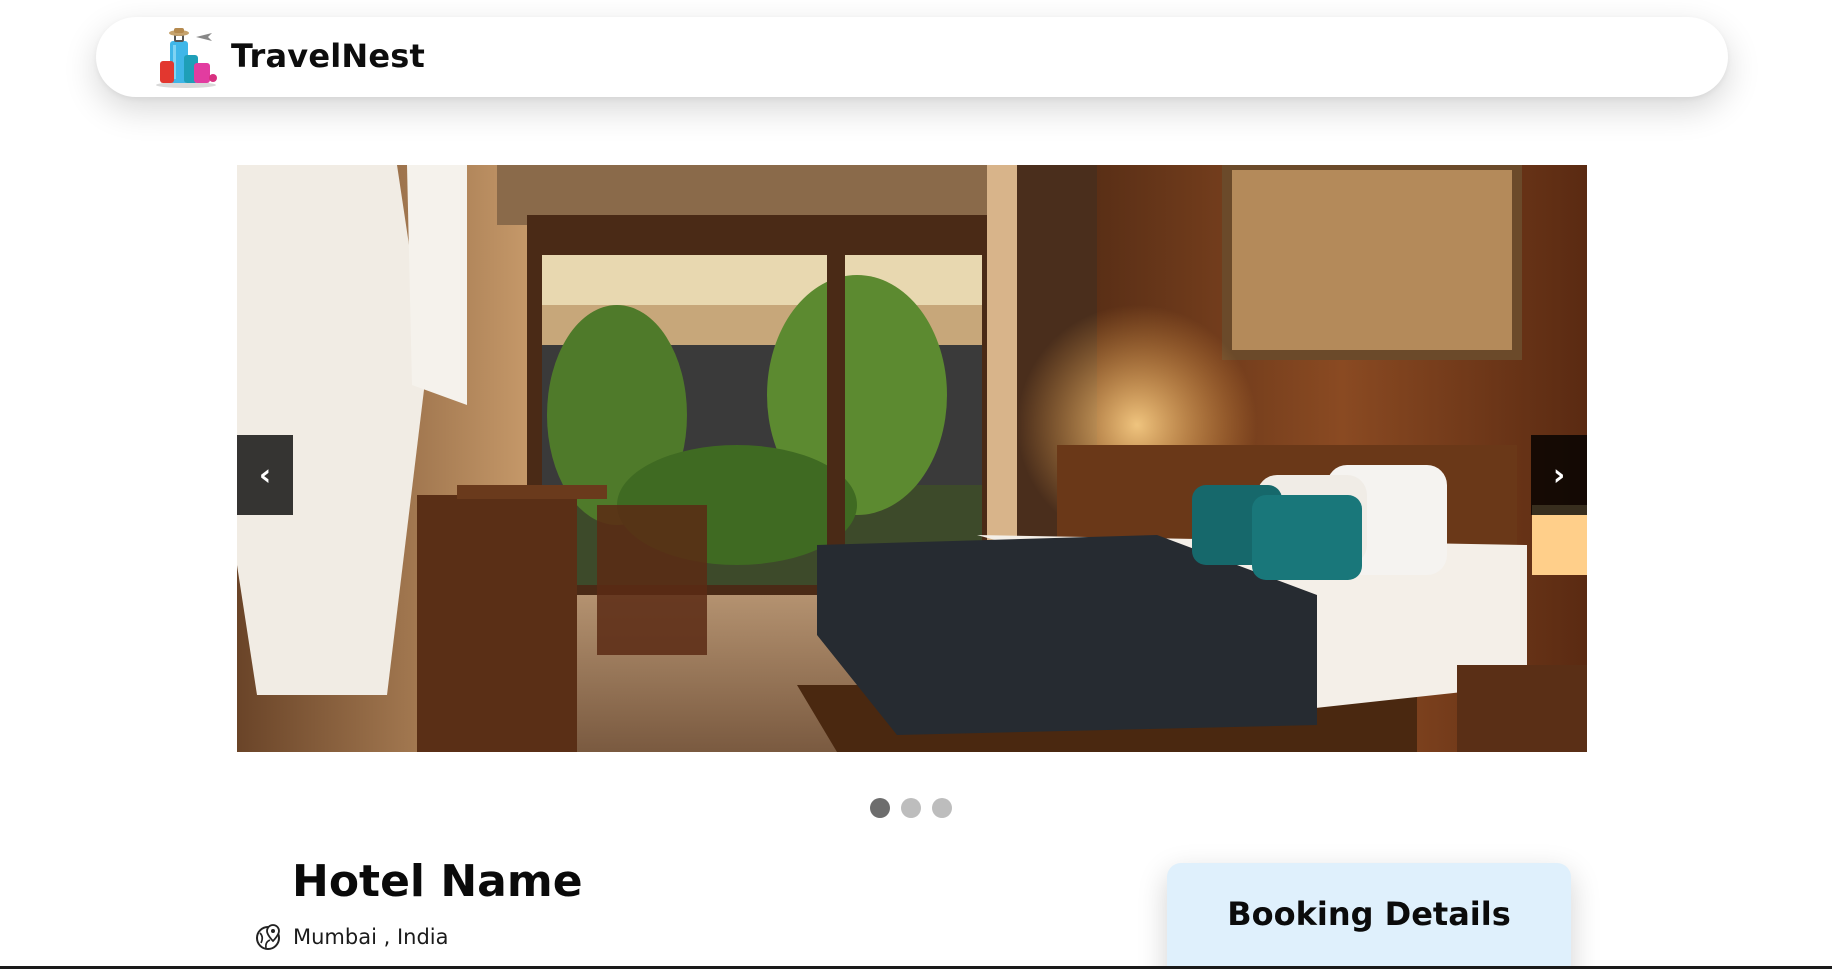 This screenshot has height=969, width=1832. Describe the element at coordinates (912, 57) in the screenshot. I see `navbar: TravelNest` at that location.